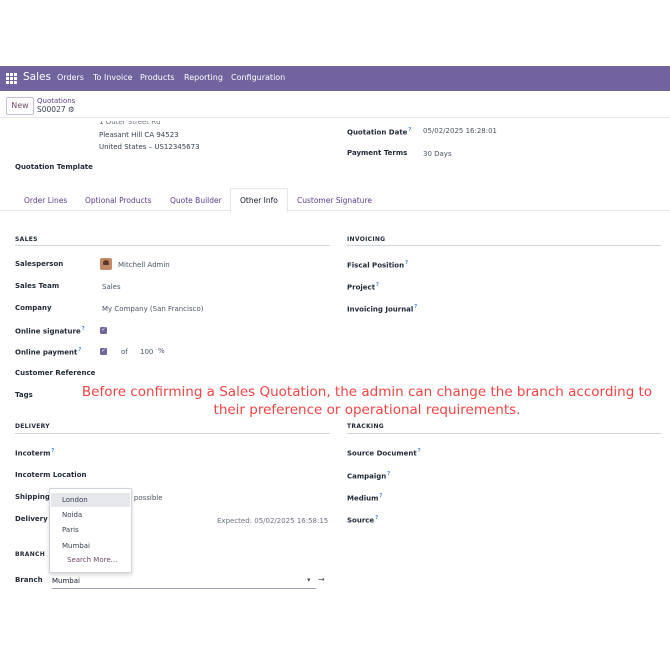 This screenshot has width=670, height=670. I want to click on delivery-divider, so click(172, 433).